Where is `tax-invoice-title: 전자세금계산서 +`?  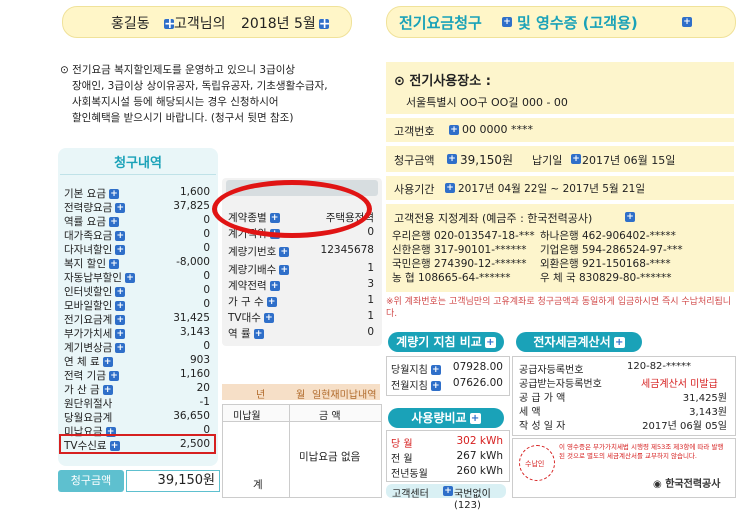 tax-invoice-title: 전자세금계산서 + is located at coordinates (579, 342).